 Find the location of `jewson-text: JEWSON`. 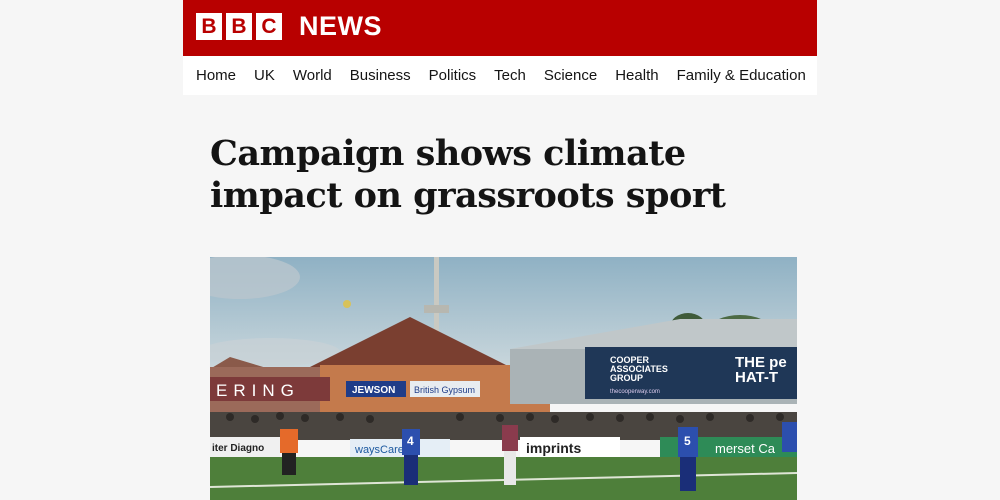

jewson-text: JEWSON is located at coordinates (373, 390).